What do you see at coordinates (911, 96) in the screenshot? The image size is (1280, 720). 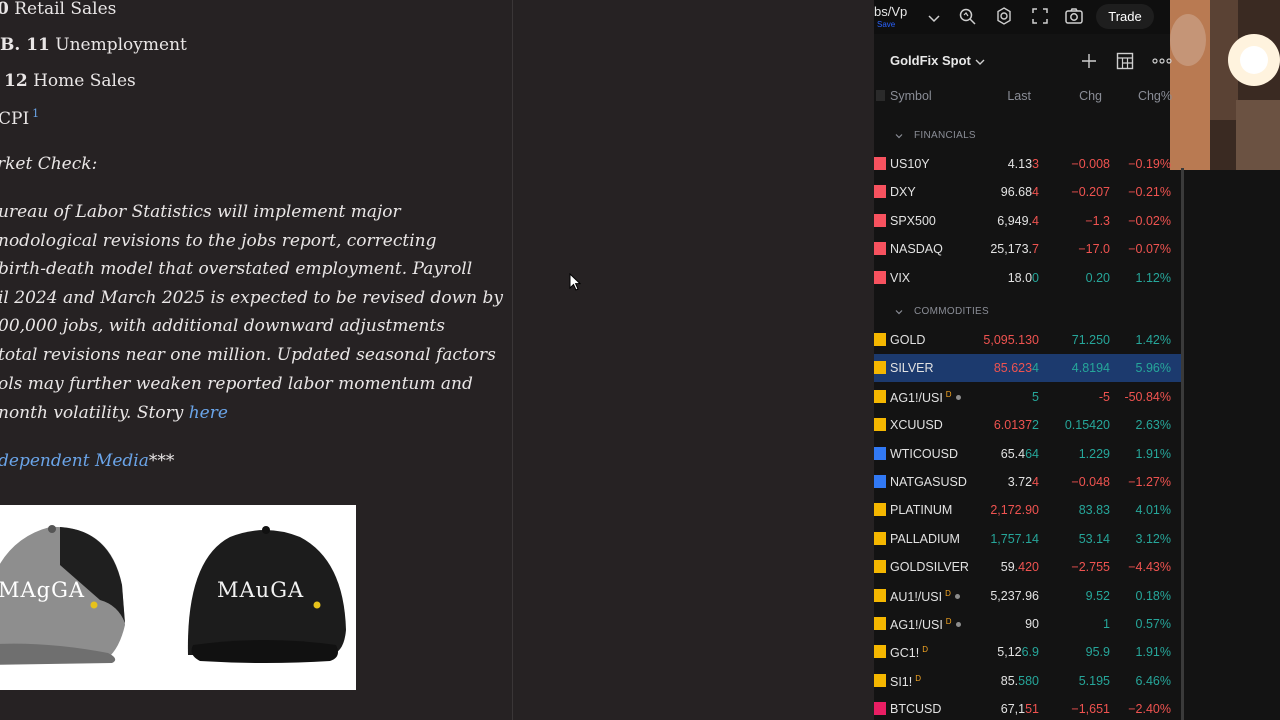 I see `column-symbol: Symbol` at bounding box center [911, 96].